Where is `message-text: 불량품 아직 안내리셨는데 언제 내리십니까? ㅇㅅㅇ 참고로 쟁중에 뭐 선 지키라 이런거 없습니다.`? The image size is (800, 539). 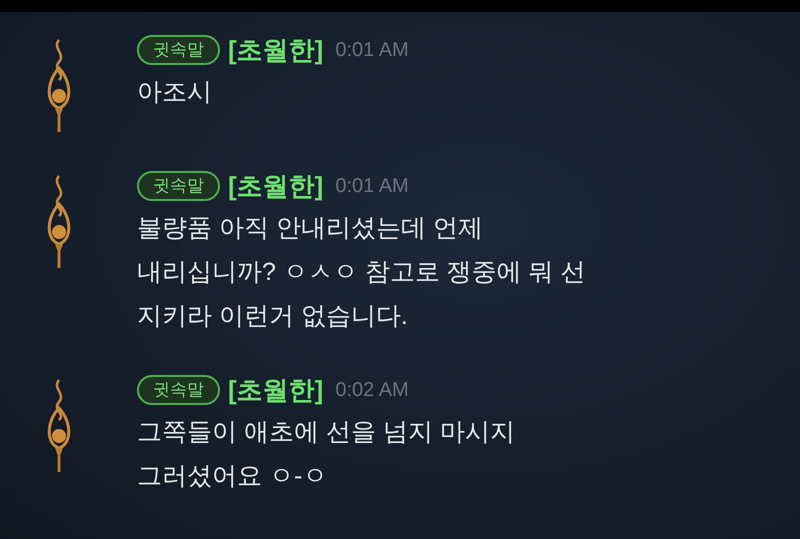
message-text: 불량품 아직 안내리셨는데 언제 내리십니까? ㅇㅅㅇ 참고로 쟁중에 뭐 선 지키라 이런거 없습니다. is located at coordinates (361, 272).